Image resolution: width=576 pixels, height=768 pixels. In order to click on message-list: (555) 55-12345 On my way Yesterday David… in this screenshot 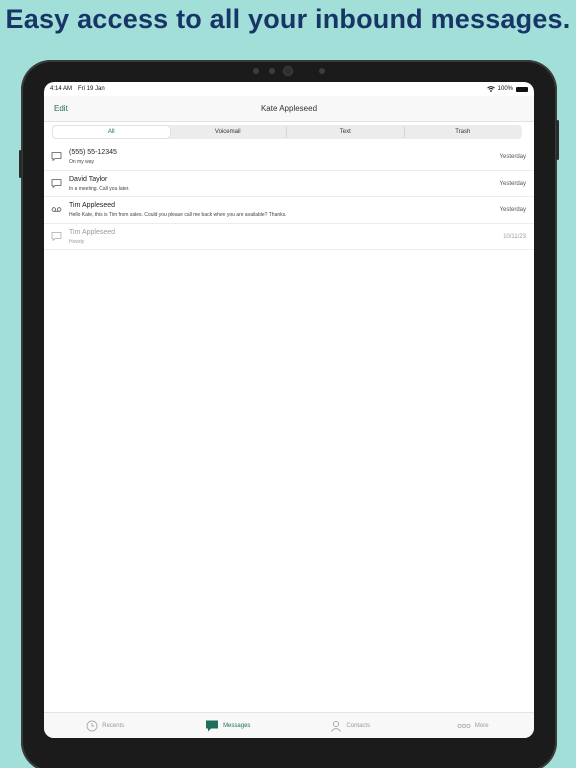, I will do `click(289, 197)`.